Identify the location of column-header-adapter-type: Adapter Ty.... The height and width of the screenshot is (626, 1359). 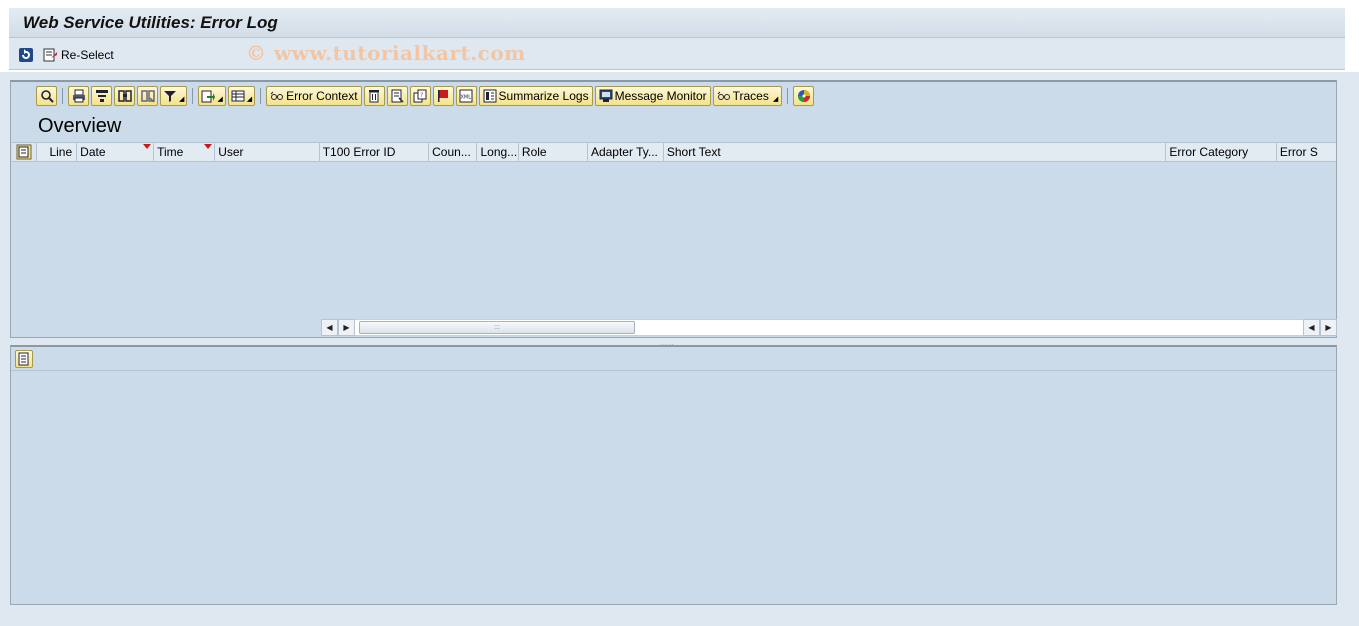
(626, 152).